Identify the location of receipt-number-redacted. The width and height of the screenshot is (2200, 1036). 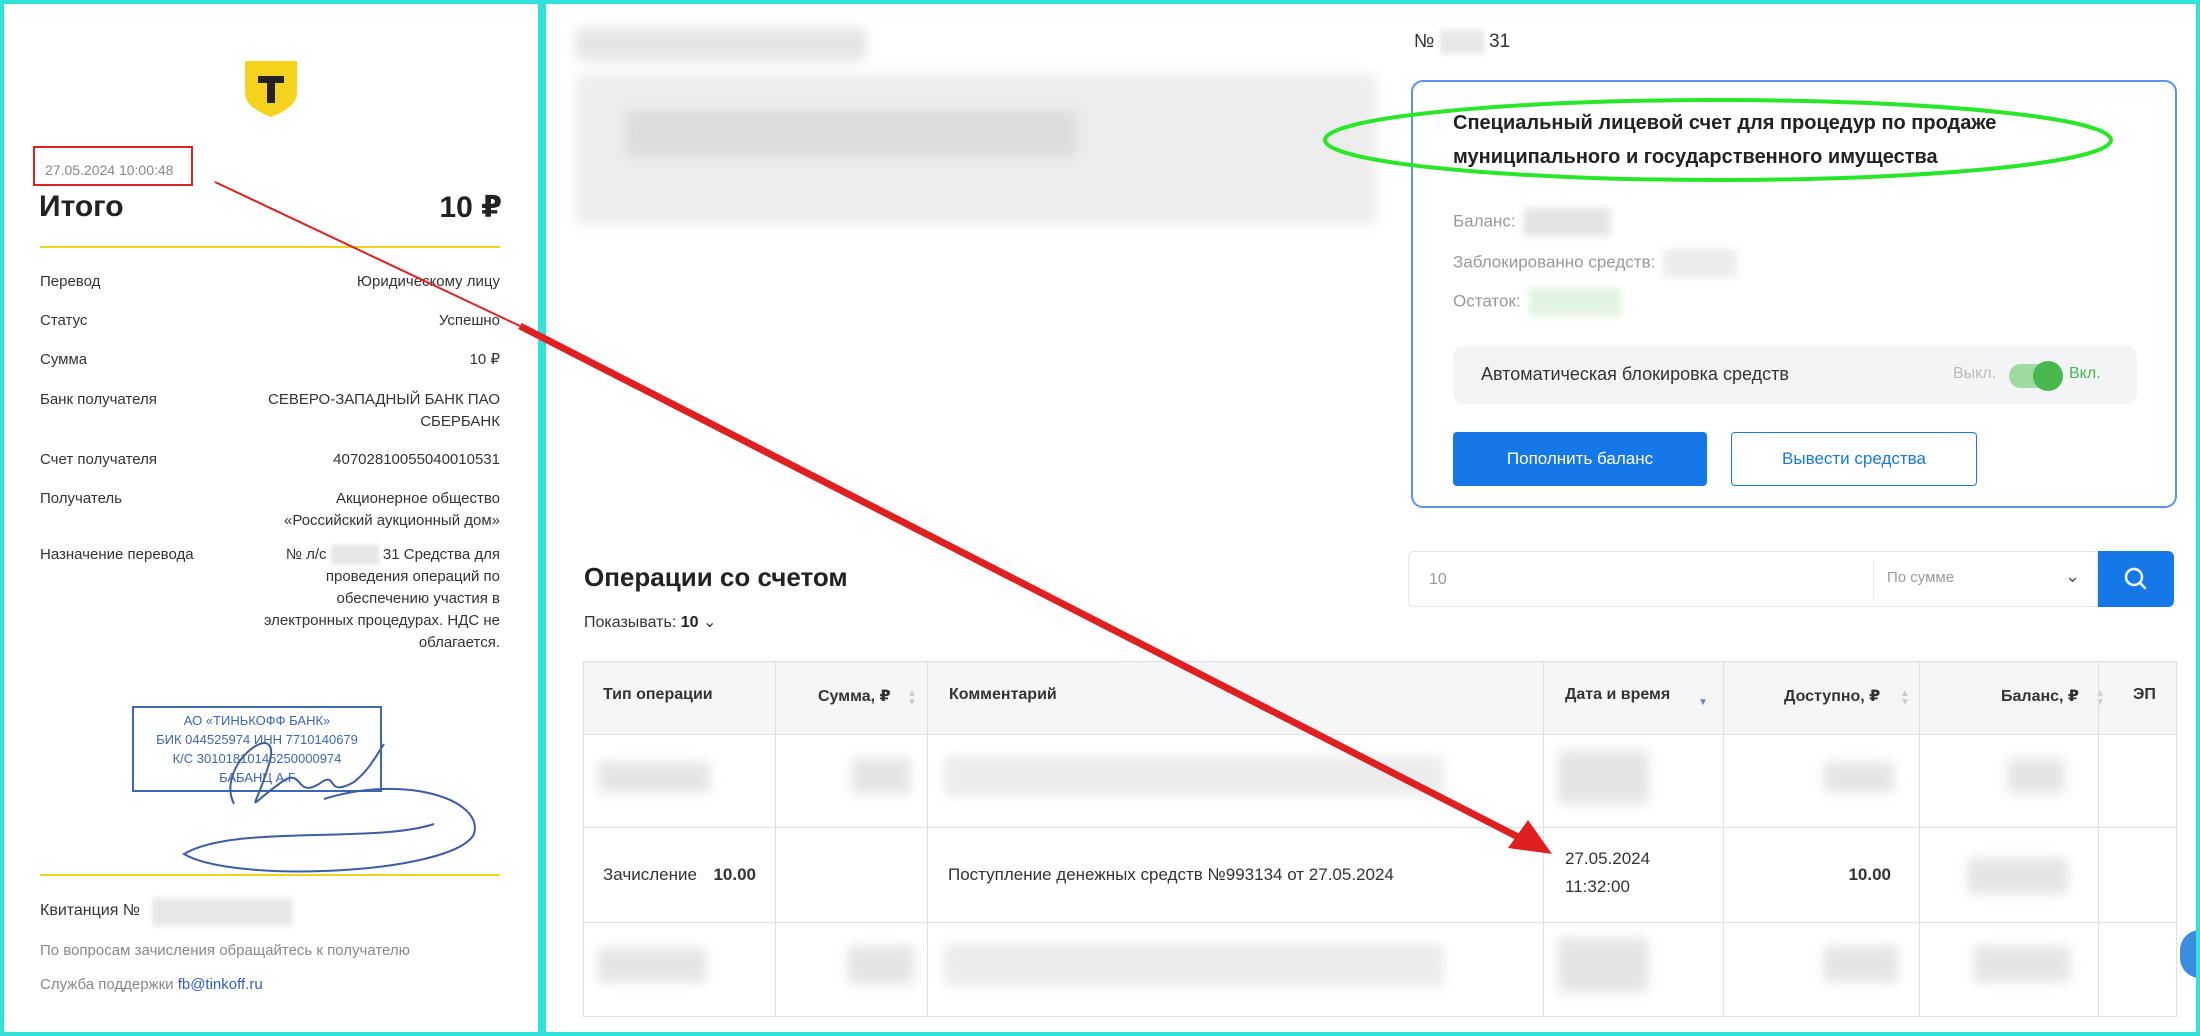
(222, 912).